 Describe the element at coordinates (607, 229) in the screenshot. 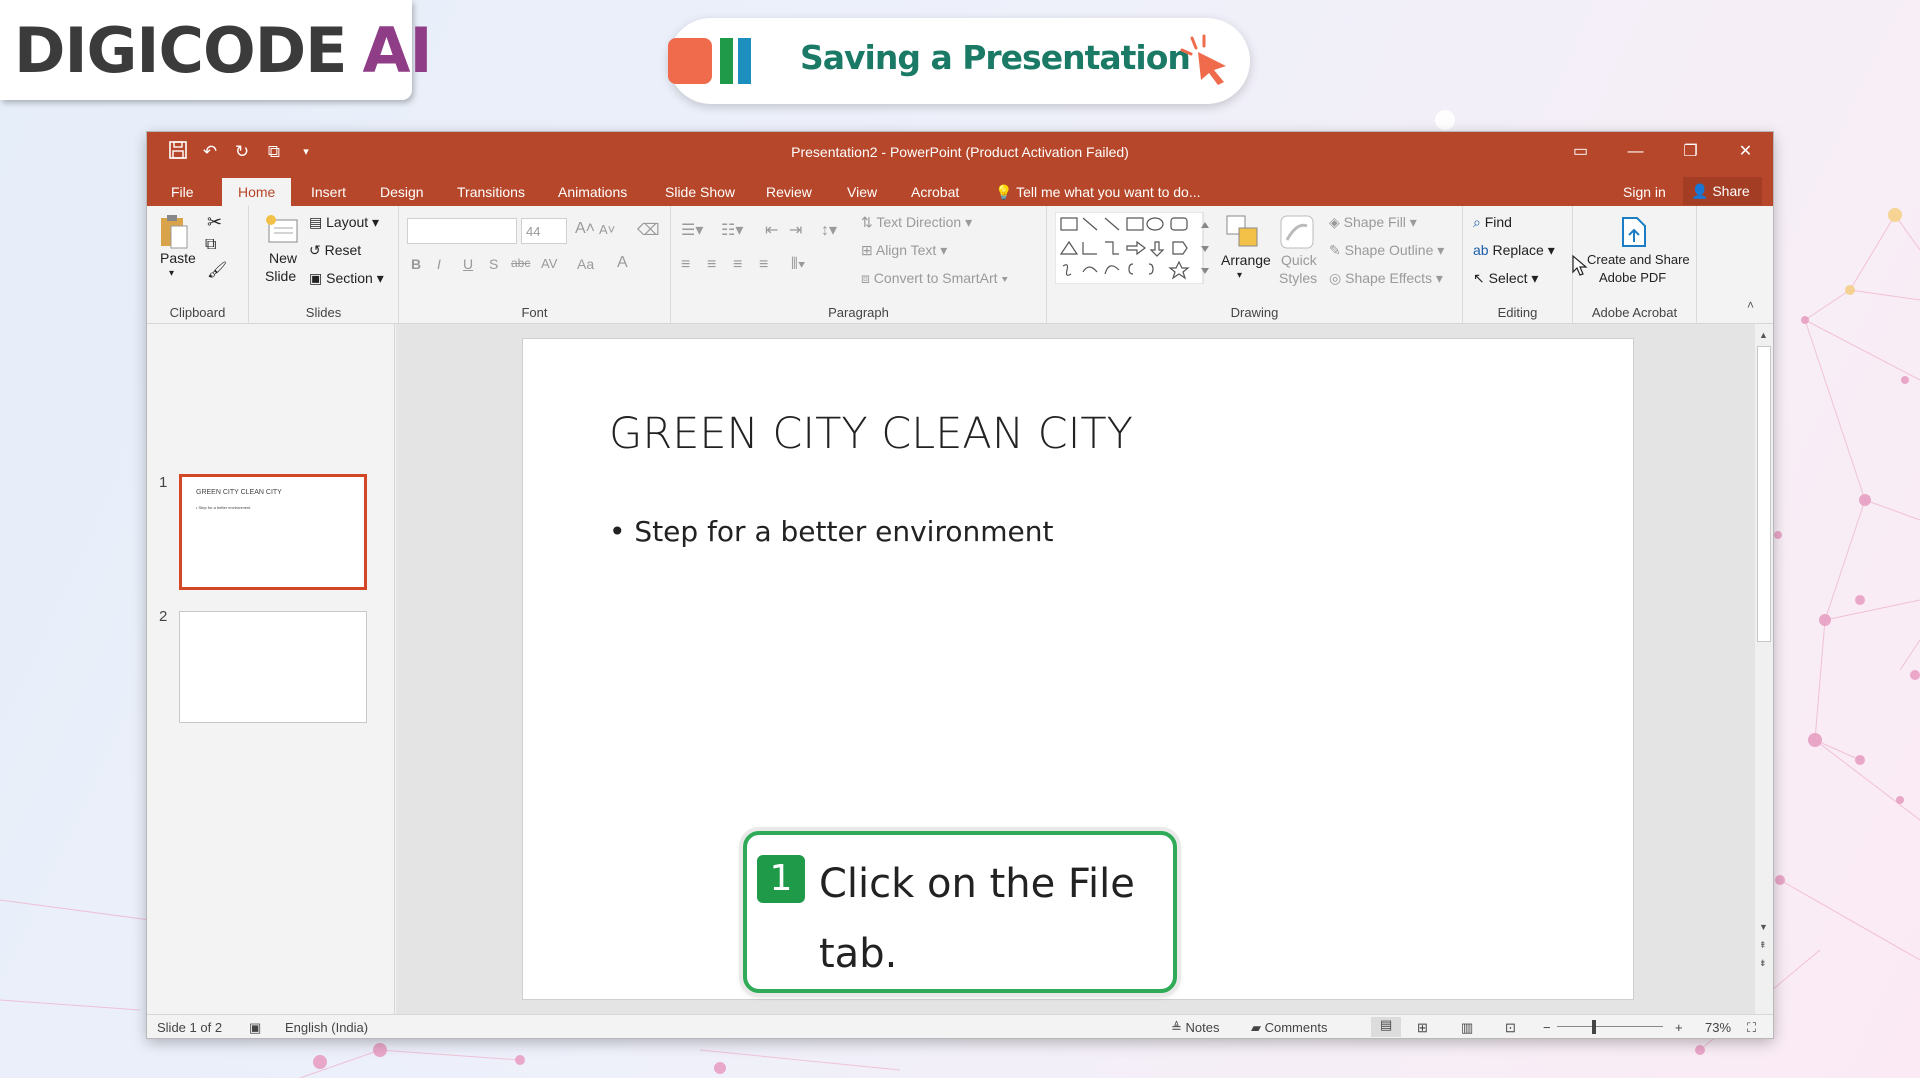

I see `shrink-font-icon: A˅` at that location.